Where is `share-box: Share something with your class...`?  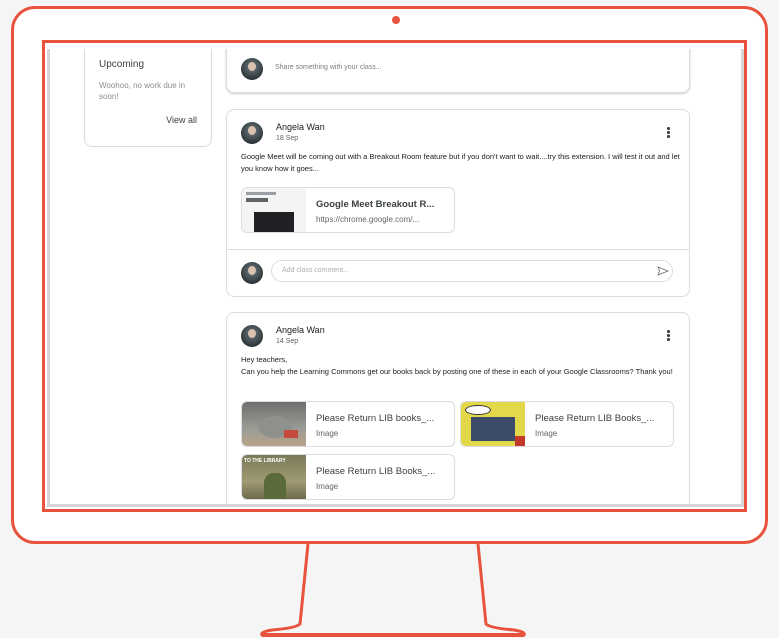
share-box: Share something with your class... is located at coordinates (458, 71).